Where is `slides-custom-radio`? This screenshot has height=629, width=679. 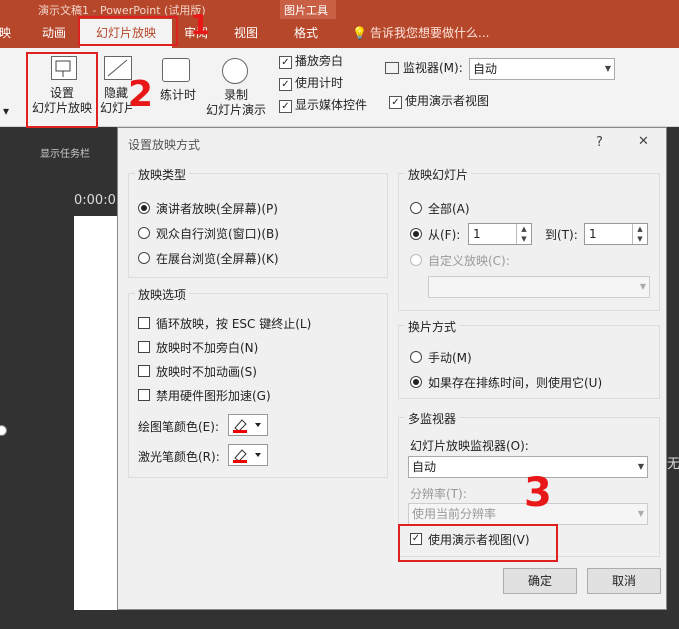
slides-custom-radio is located at coordinates (416, 260).